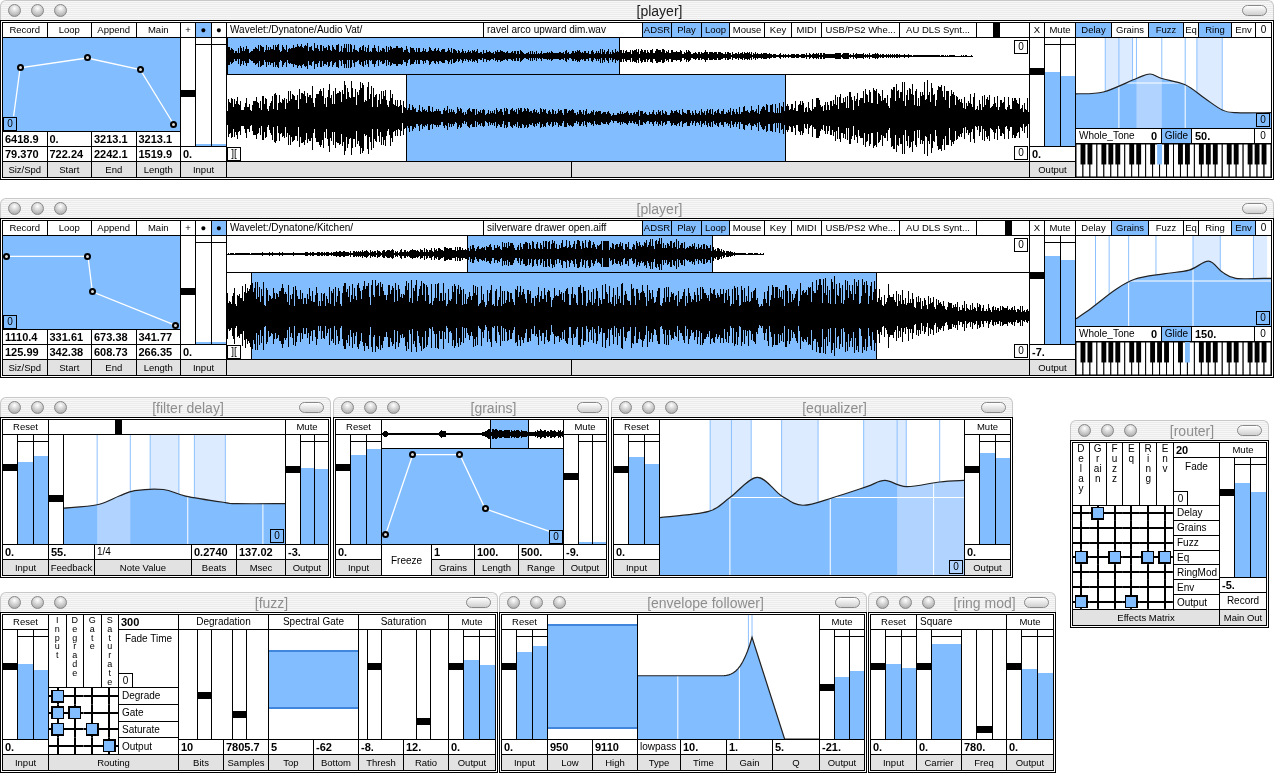  What do you see at coordinates (114, 30) in the screenshot?
I see `mode-button: Append` at bounding box center [114, 30].